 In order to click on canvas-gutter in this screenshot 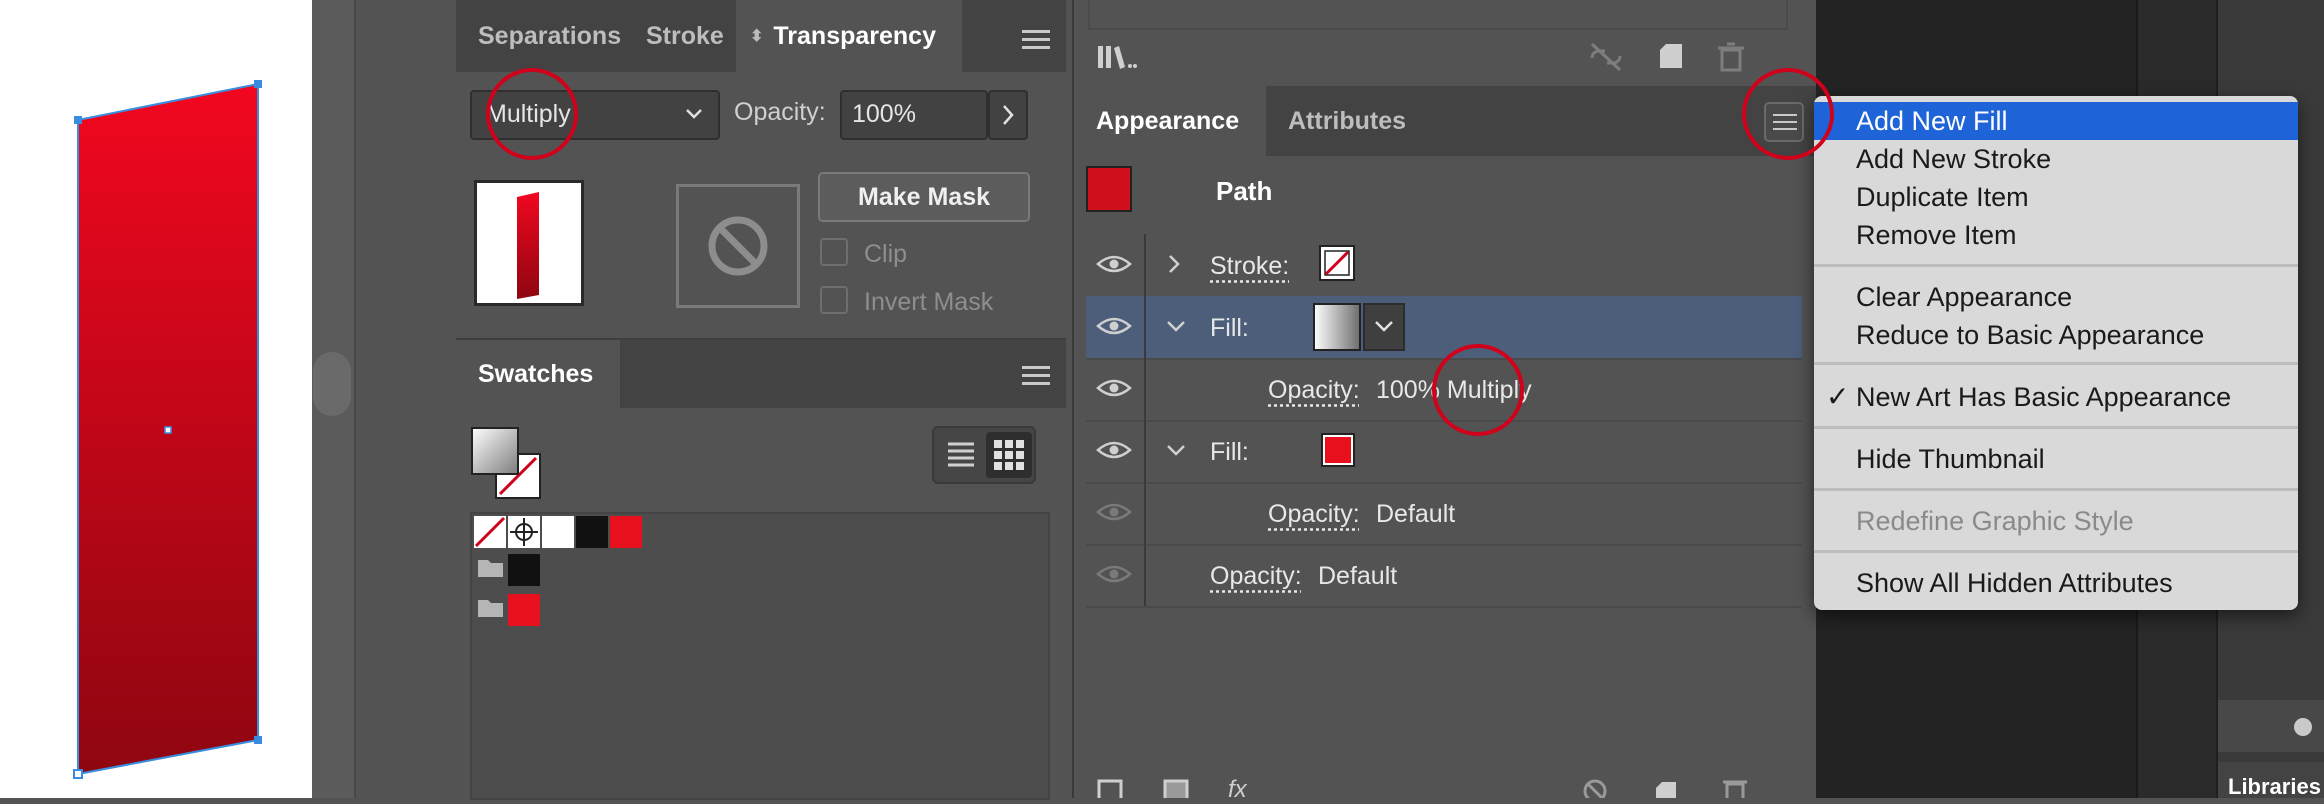, I will do `click(402, 399)`.